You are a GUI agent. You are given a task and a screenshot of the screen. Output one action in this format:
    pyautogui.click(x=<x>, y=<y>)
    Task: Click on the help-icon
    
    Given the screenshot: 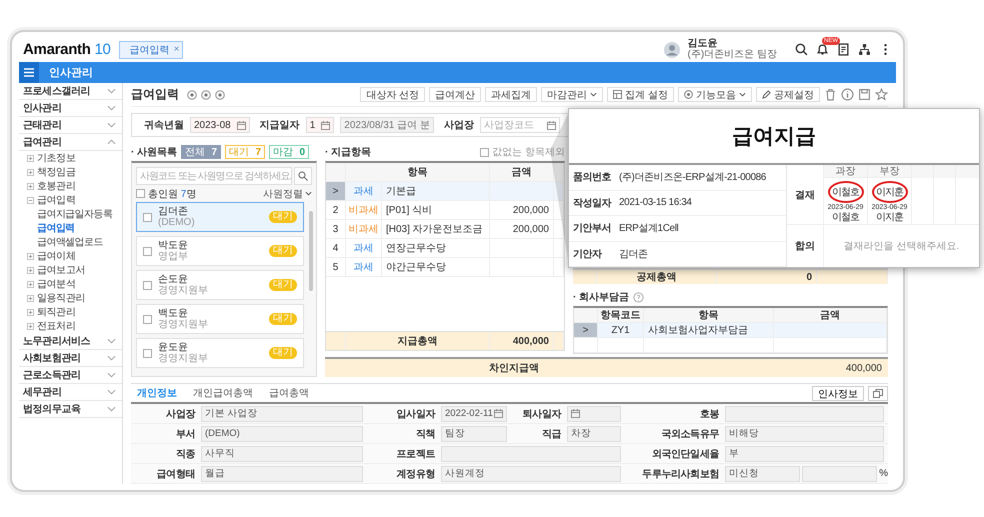 What is the action you would take?
    pyautogui.click(x=638, y=297)
    